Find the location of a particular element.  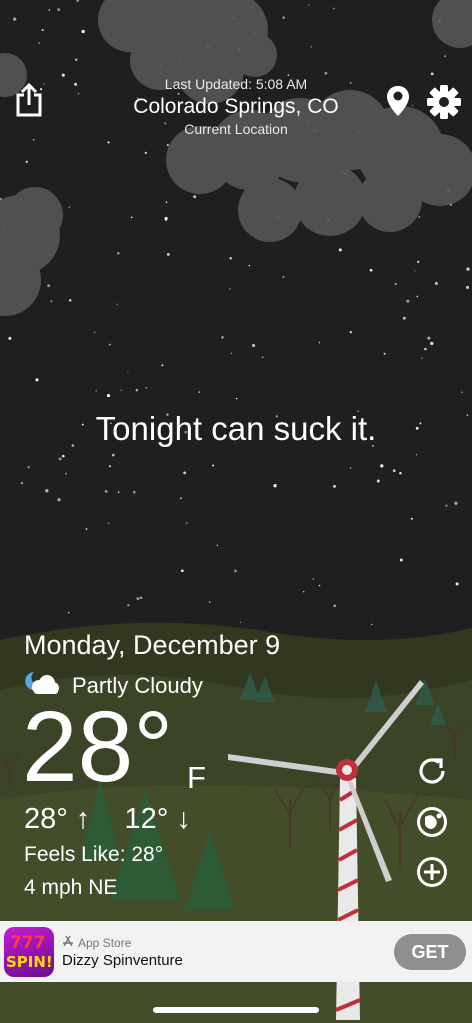

low-temperature: 12° ↓ is located at coordinates (157, 819).